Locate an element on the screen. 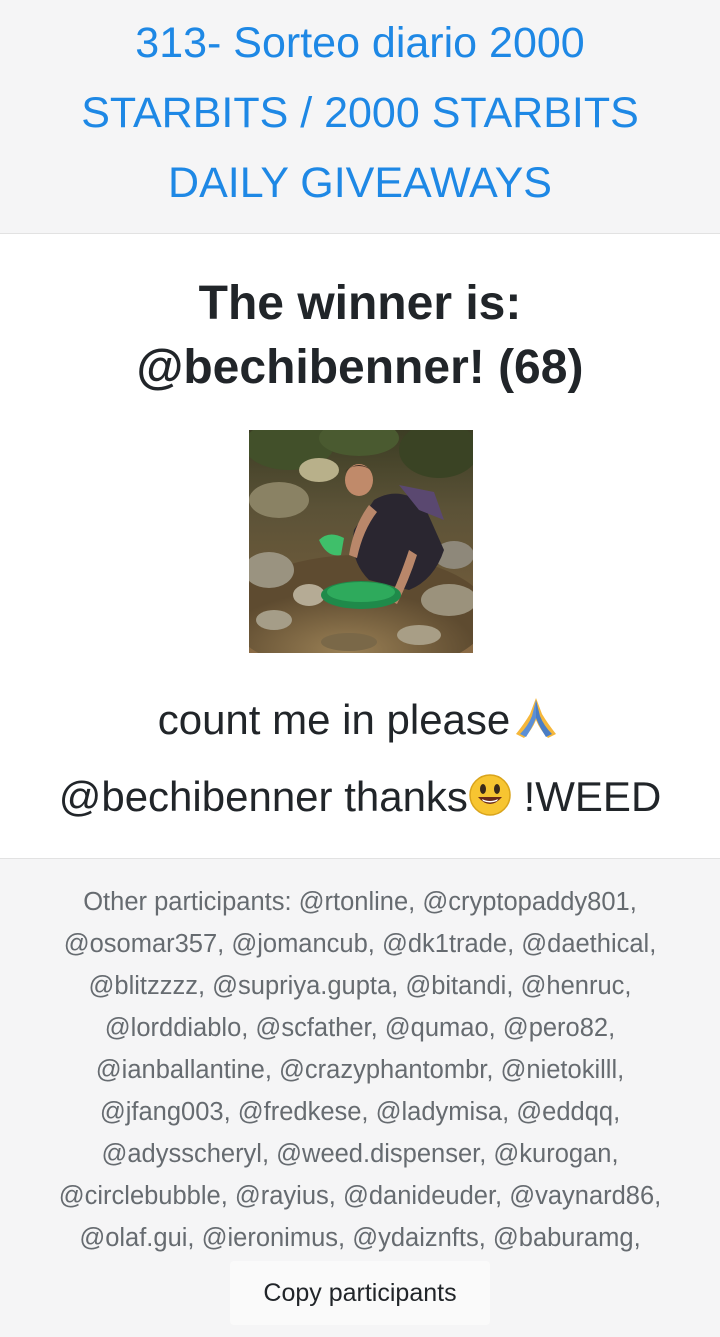 The height and width of the screenshot is (1337, 720). winner-announcement: The winner is: @bechibenner! (68) is located at coordinates (360, 336).